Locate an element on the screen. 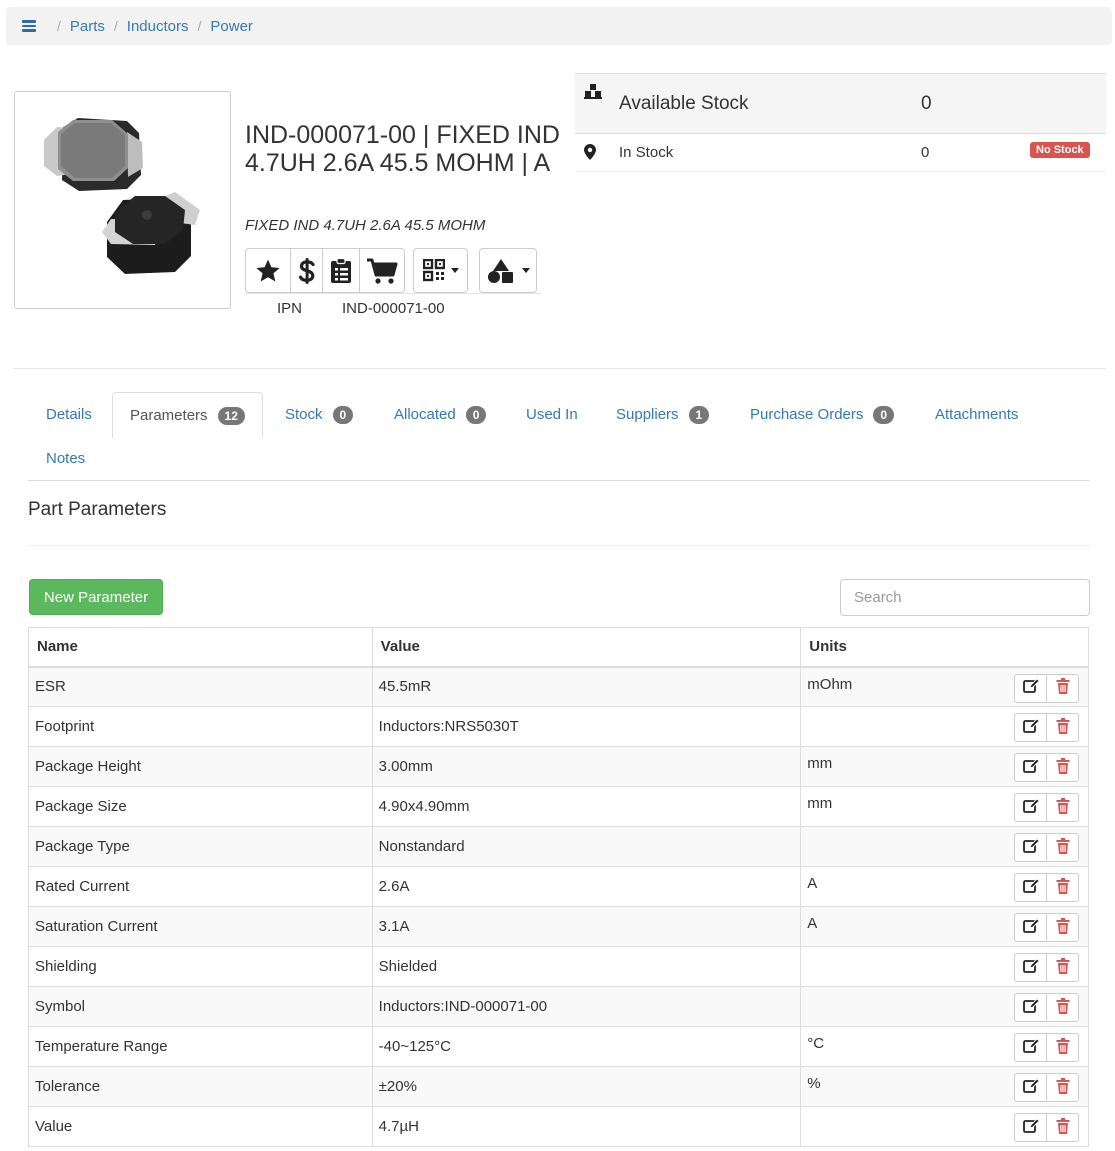 Image resolution: width=1115 pixels, height=1151 pixels. tab-label: Attachments is located at coordinates (977, 414).